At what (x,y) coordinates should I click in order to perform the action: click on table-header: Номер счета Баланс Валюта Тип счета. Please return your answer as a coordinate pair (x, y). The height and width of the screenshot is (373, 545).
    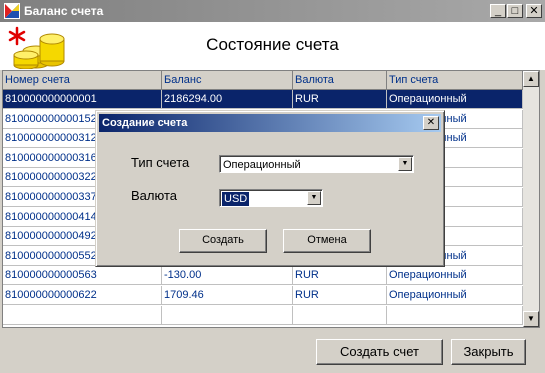
    Looking at the image, I should click on (263, 80).